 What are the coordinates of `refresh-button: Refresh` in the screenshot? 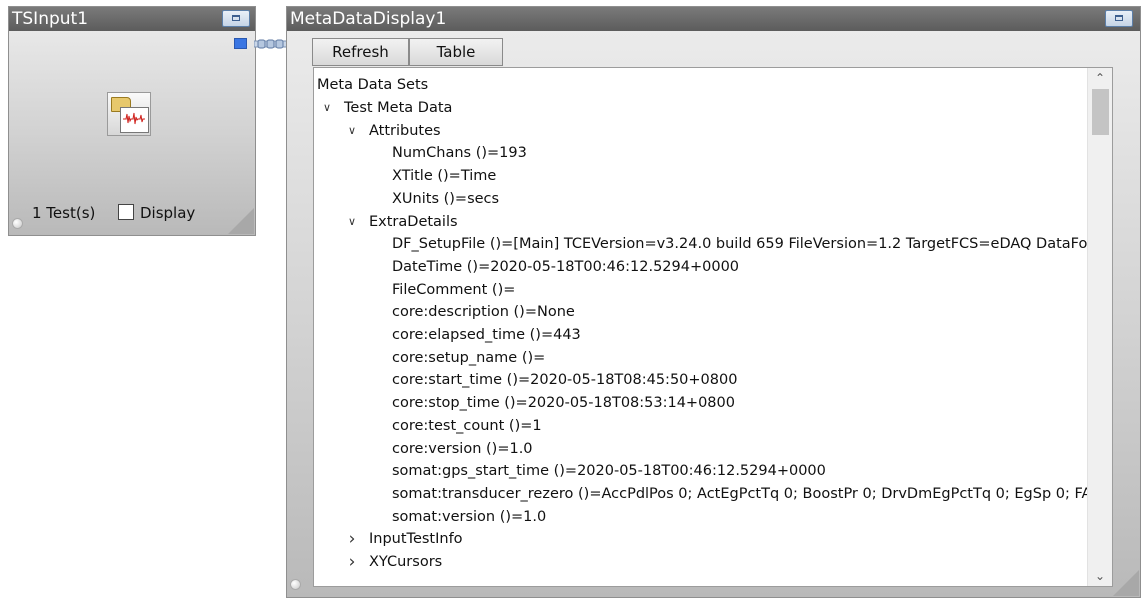 It's located at (360, 52).